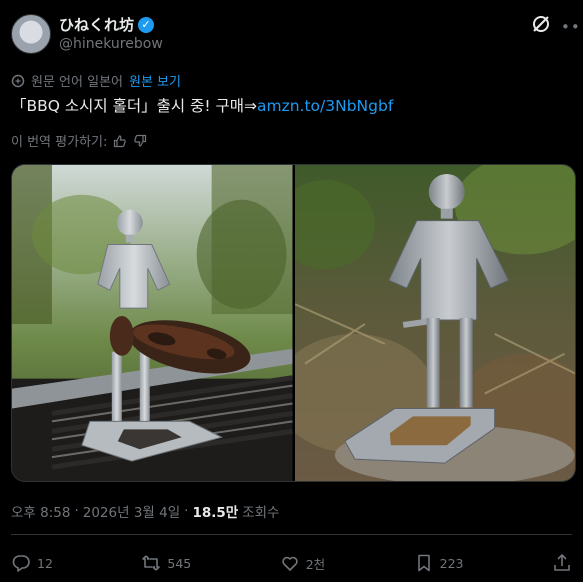 The height and width of the screenshot is (582, 583). I want to click on post-link: amzn.to/3NbNgbf, so click(325, 106).